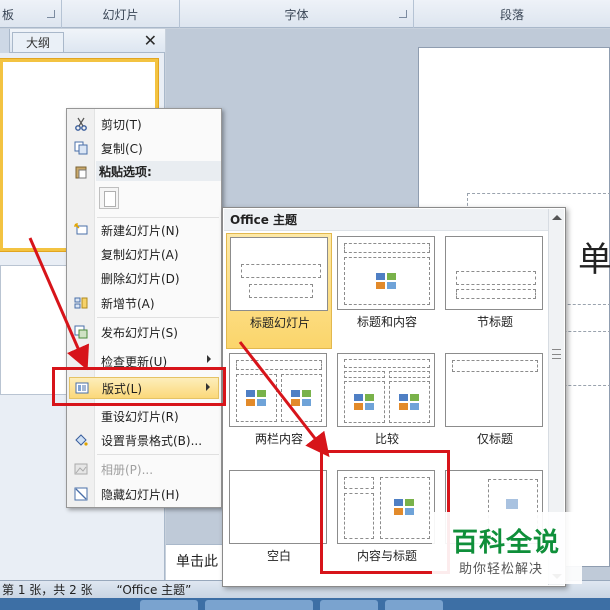 This screenshot has height=610, width=610. I want to click on theme-name: “Office 主题”, so click(154, 590).